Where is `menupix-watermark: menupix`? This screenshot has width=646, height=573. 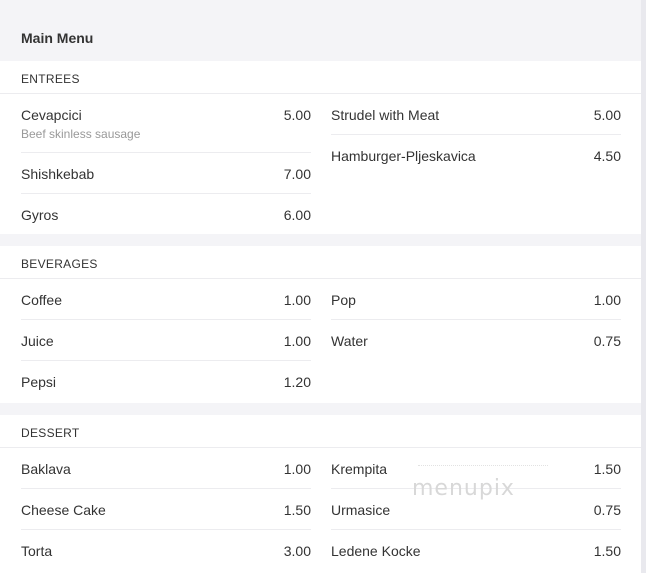
menupix-watermark: menupix is located at coordinates (463, 488).